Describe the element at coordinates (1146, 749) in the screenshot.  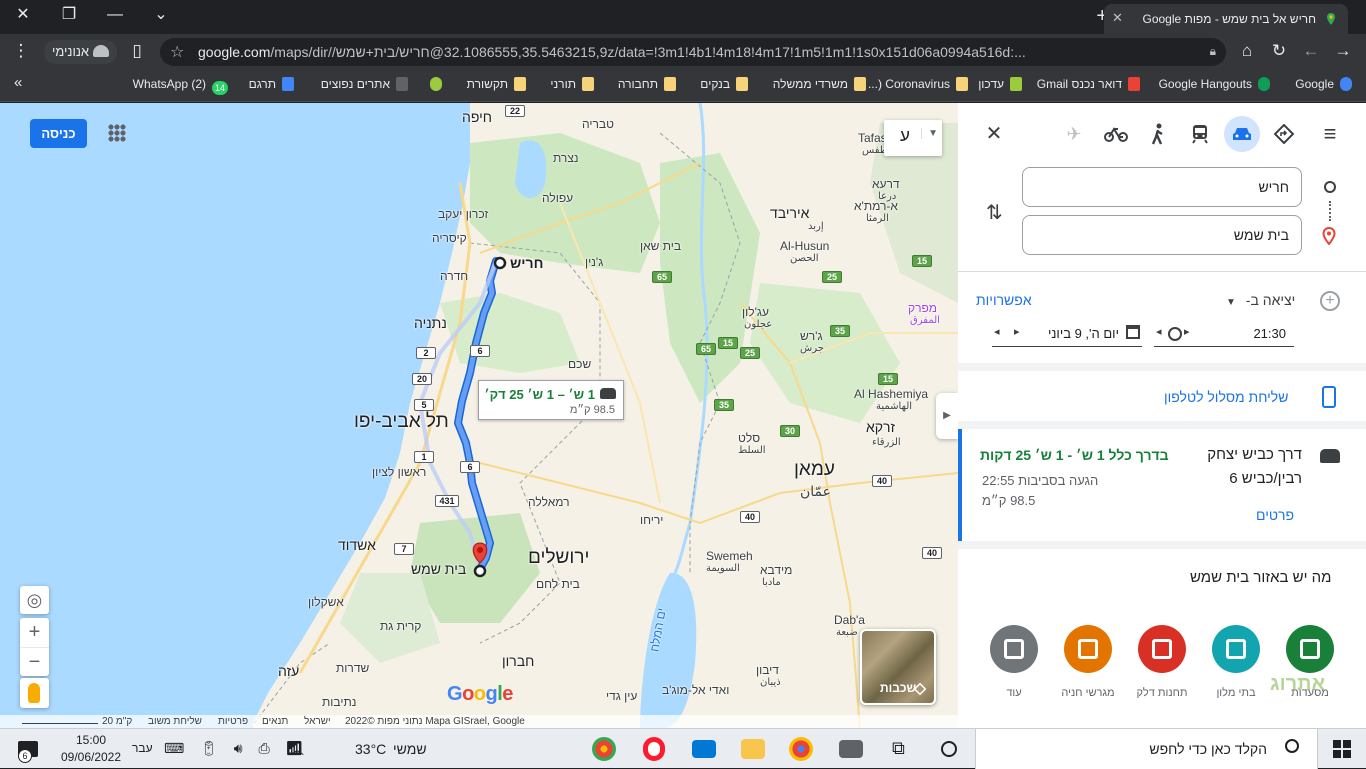
I see `taskbar-search: הקלד כאן כדי לחפש` at that location.